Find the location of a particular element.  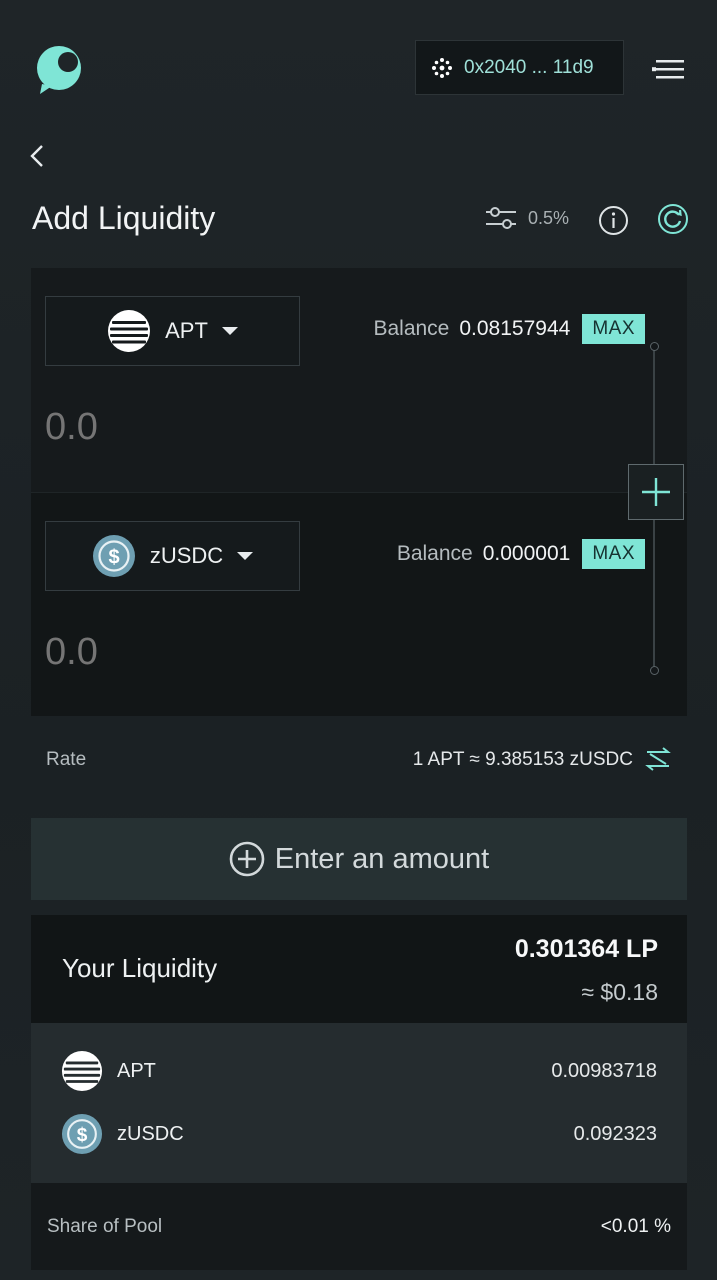

position-row: APT 0.00983718 is located at coordinates (359, 1071).